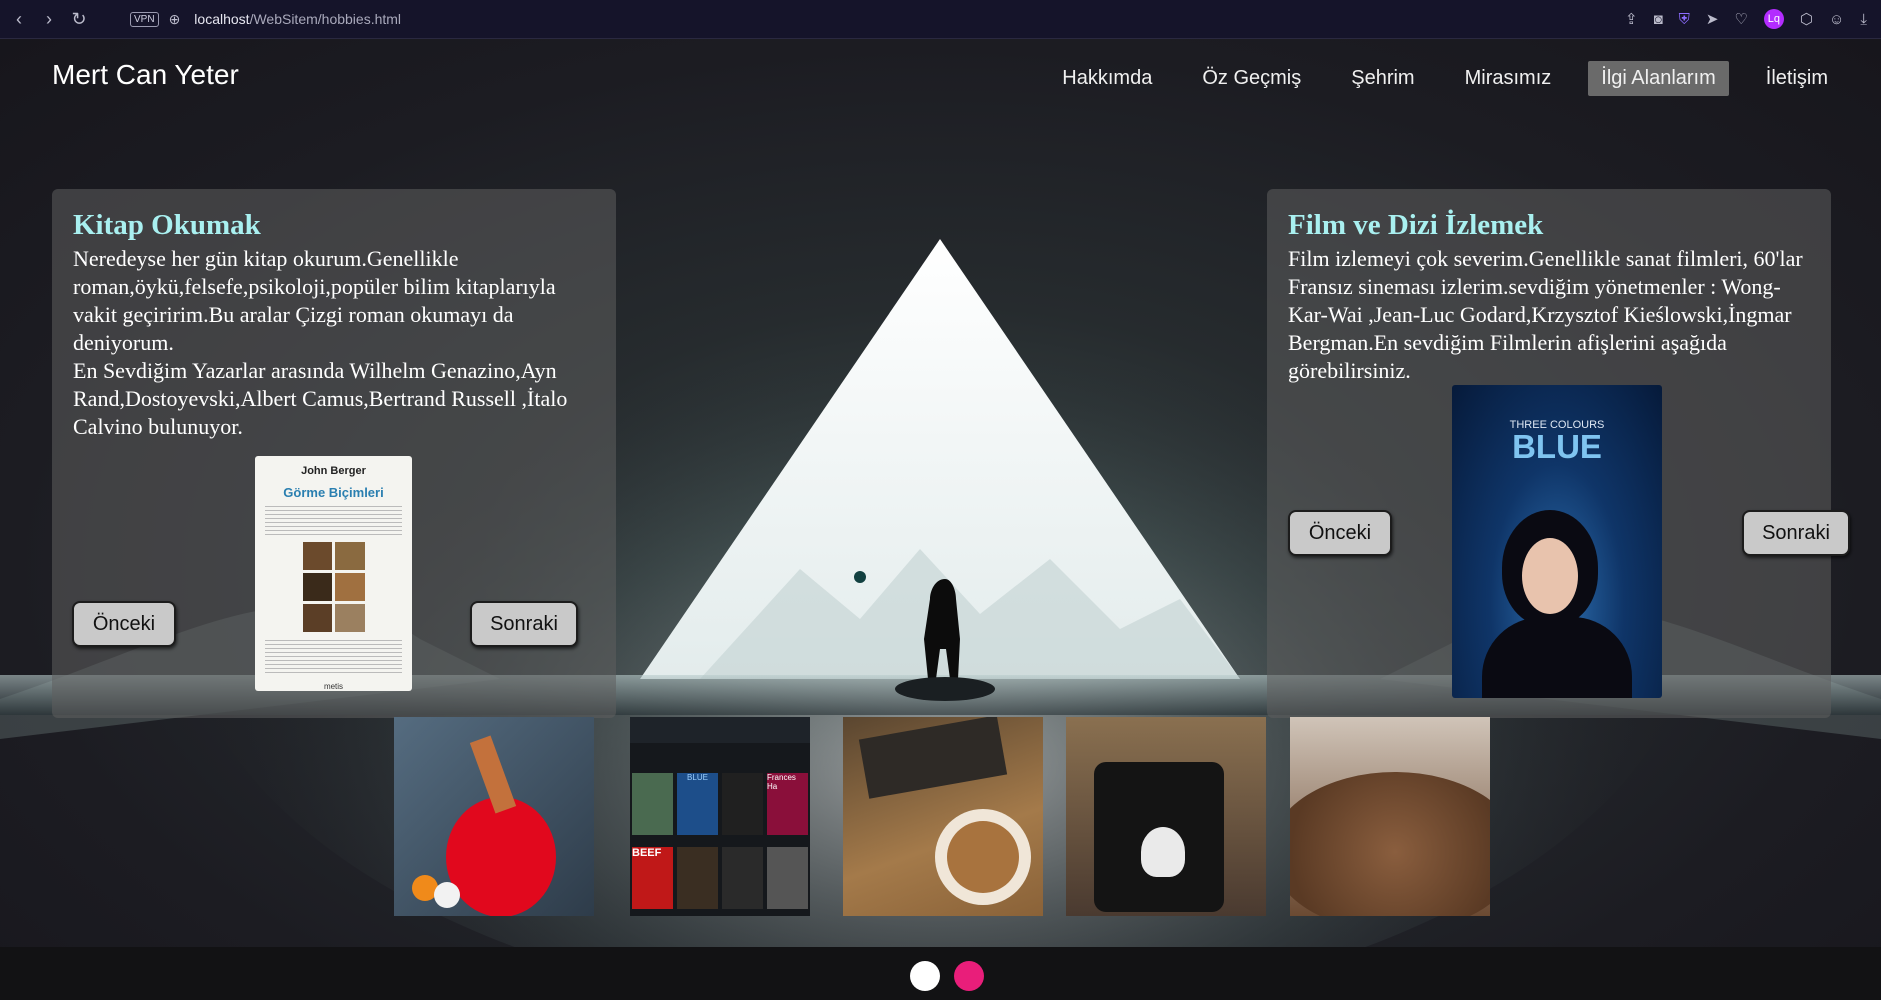 This screenshot has height=1000, width=1881. What do you see at coordinates (1836, 19) in the screenshot?
I see `user-icon: ☺` at bounding box center [1836, 19].